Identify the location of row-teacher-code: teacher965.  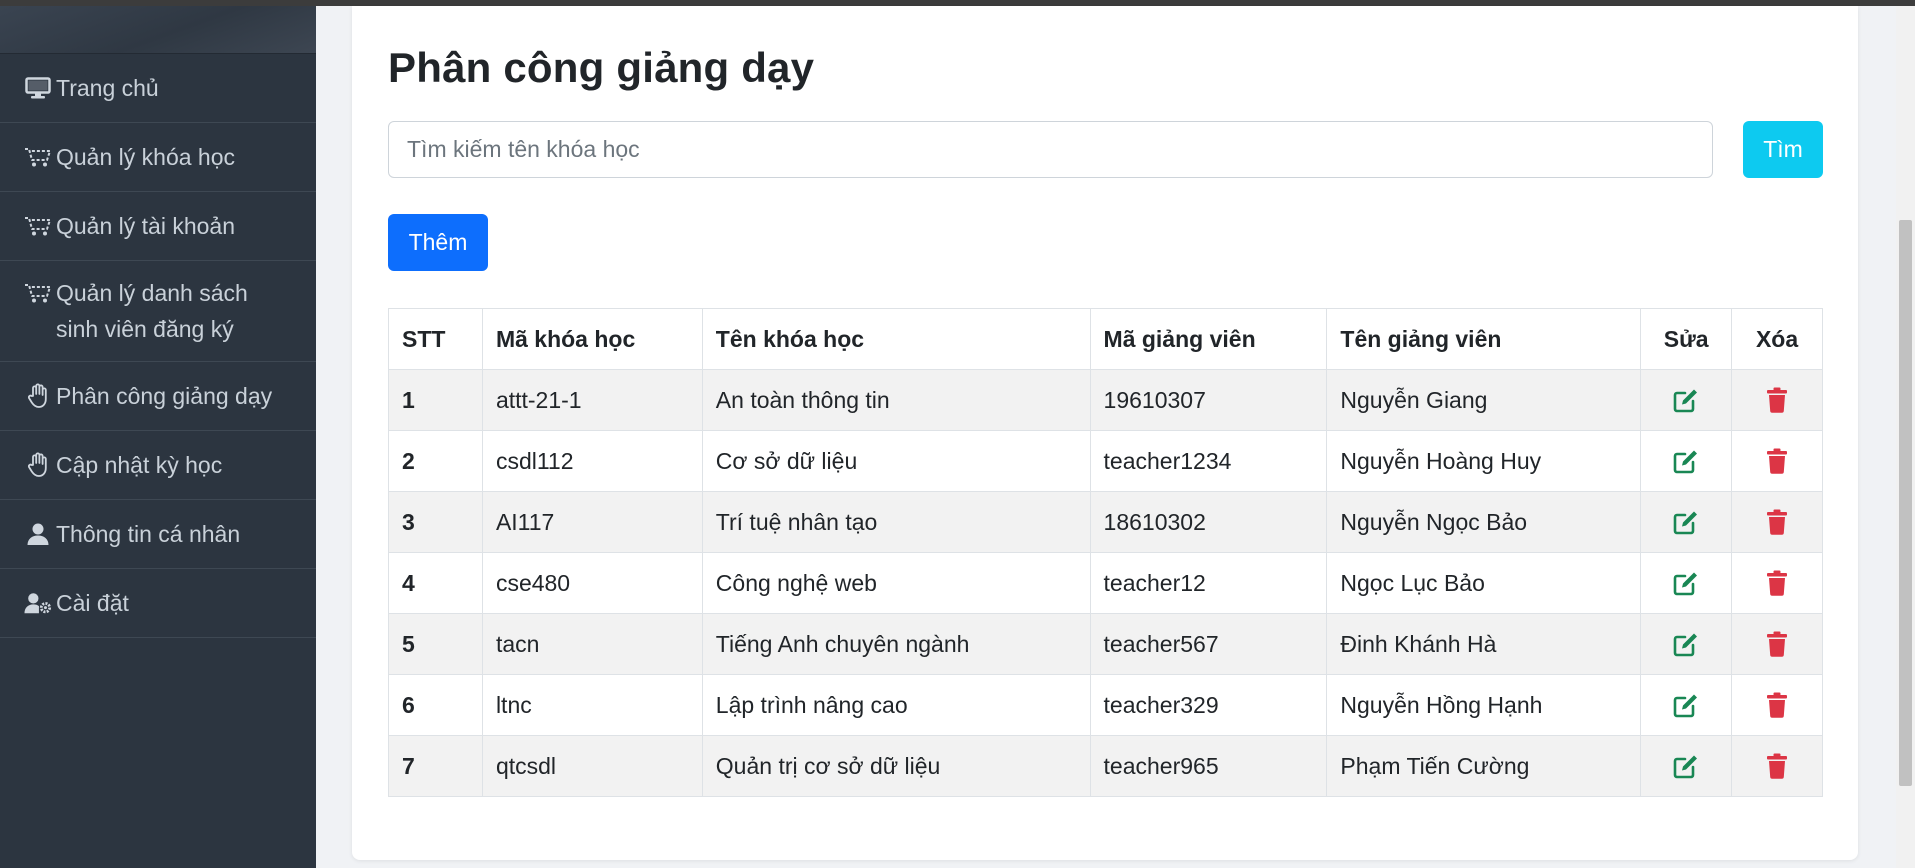
(1208, 766).